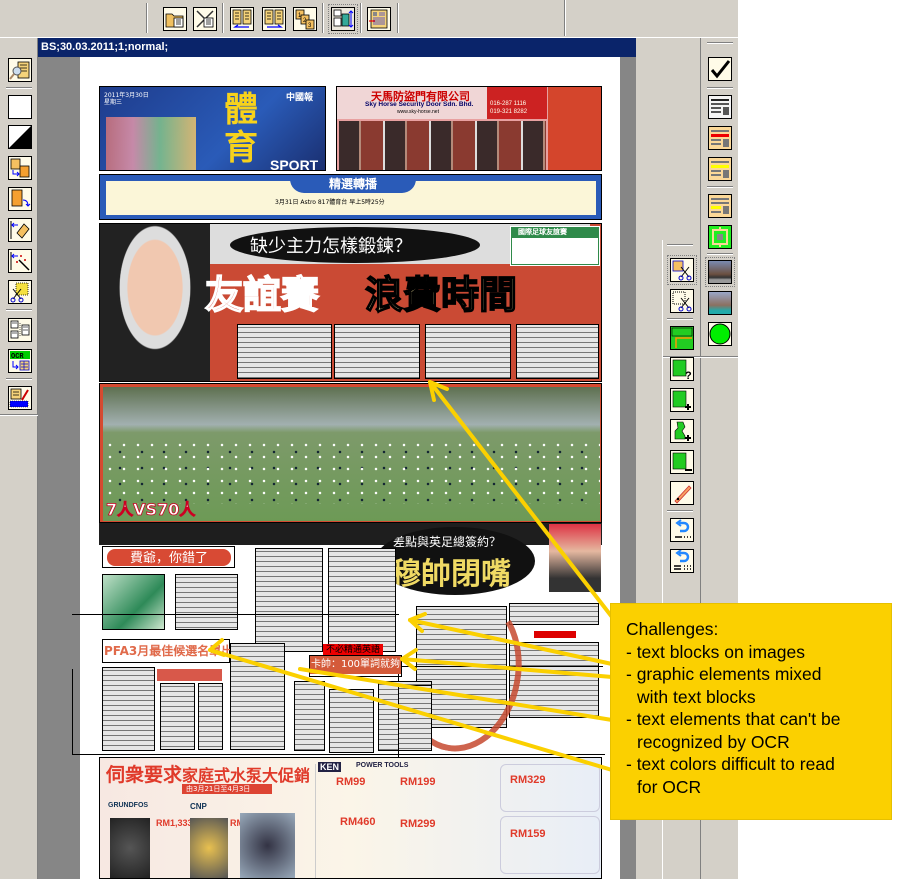 This screenshot has height=879, width=900. I want to click on ocr-icon: OCR, so click(20, 361).